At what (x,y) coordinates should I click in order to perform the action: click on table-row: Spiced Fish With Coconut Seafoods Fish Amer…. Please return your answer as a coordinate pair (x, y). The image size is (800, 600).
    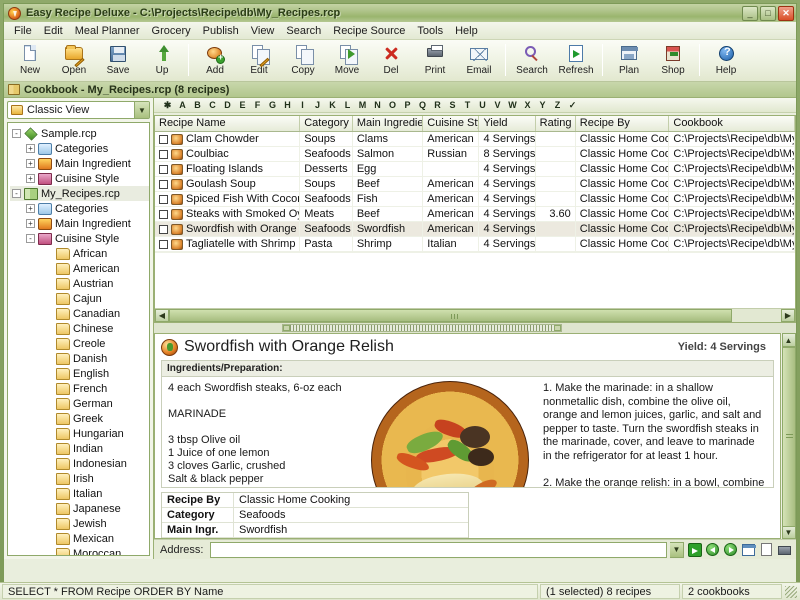
    Looking at the image, I should click on (475, 199).